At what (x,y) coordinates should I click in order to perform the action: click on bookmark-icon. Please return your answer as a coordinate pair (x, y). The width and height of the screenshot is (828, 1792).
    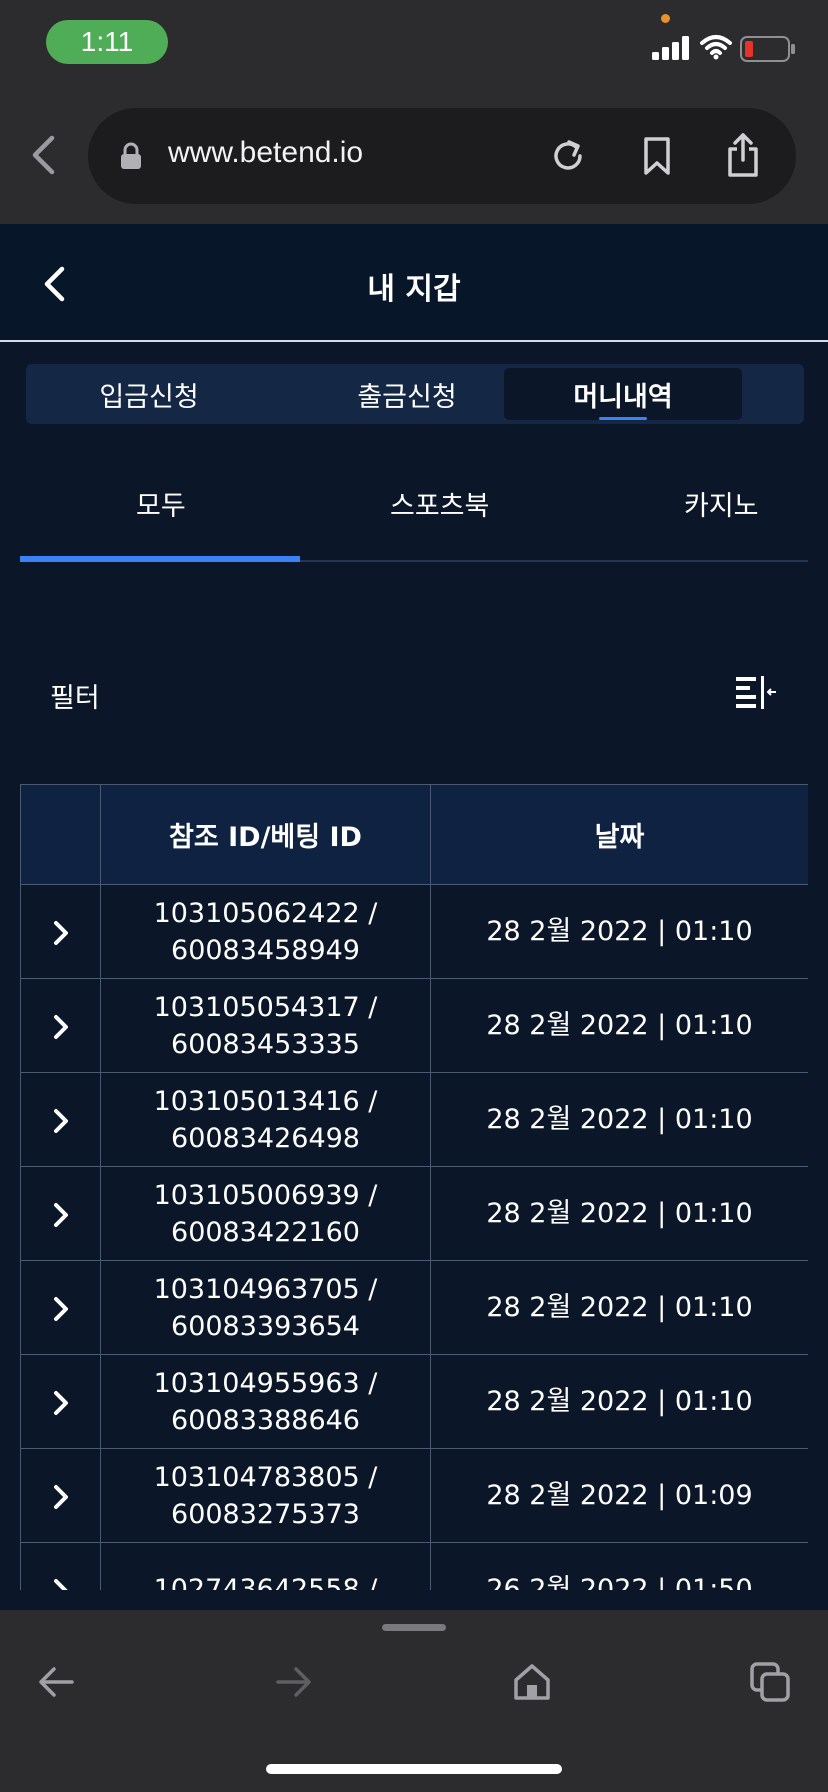
    Looking at the image, I should click on (657, 156).